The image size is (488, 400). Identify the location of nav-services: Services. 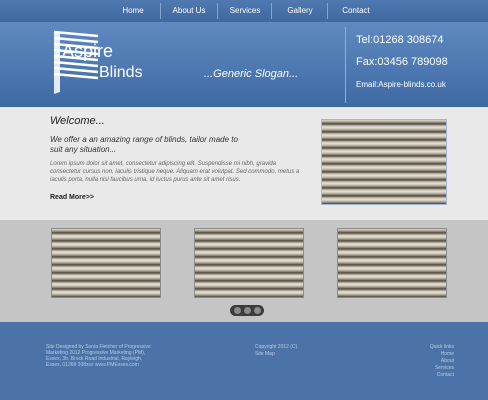
(245, 11).